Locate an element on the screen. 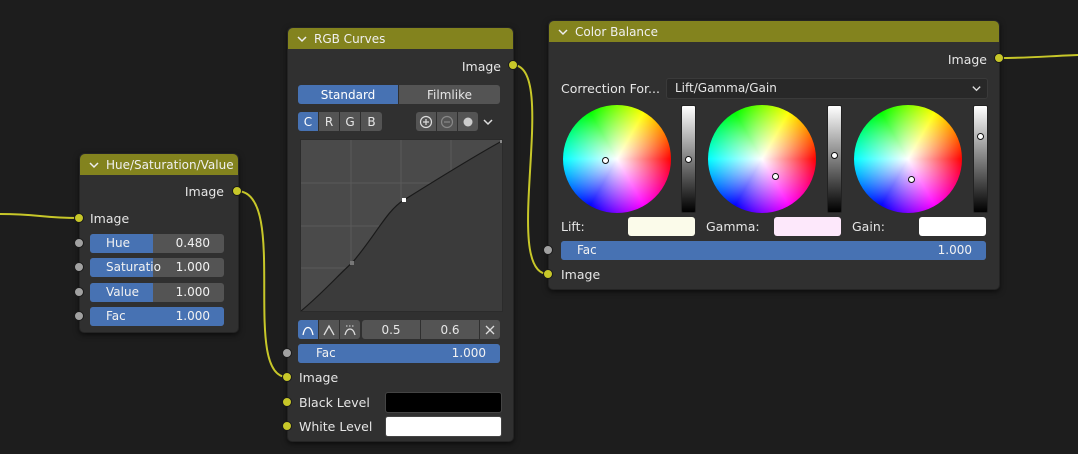 This screenshot has width=1078, height=454. gamma-color-wheel is located at coordinates (762, 159).